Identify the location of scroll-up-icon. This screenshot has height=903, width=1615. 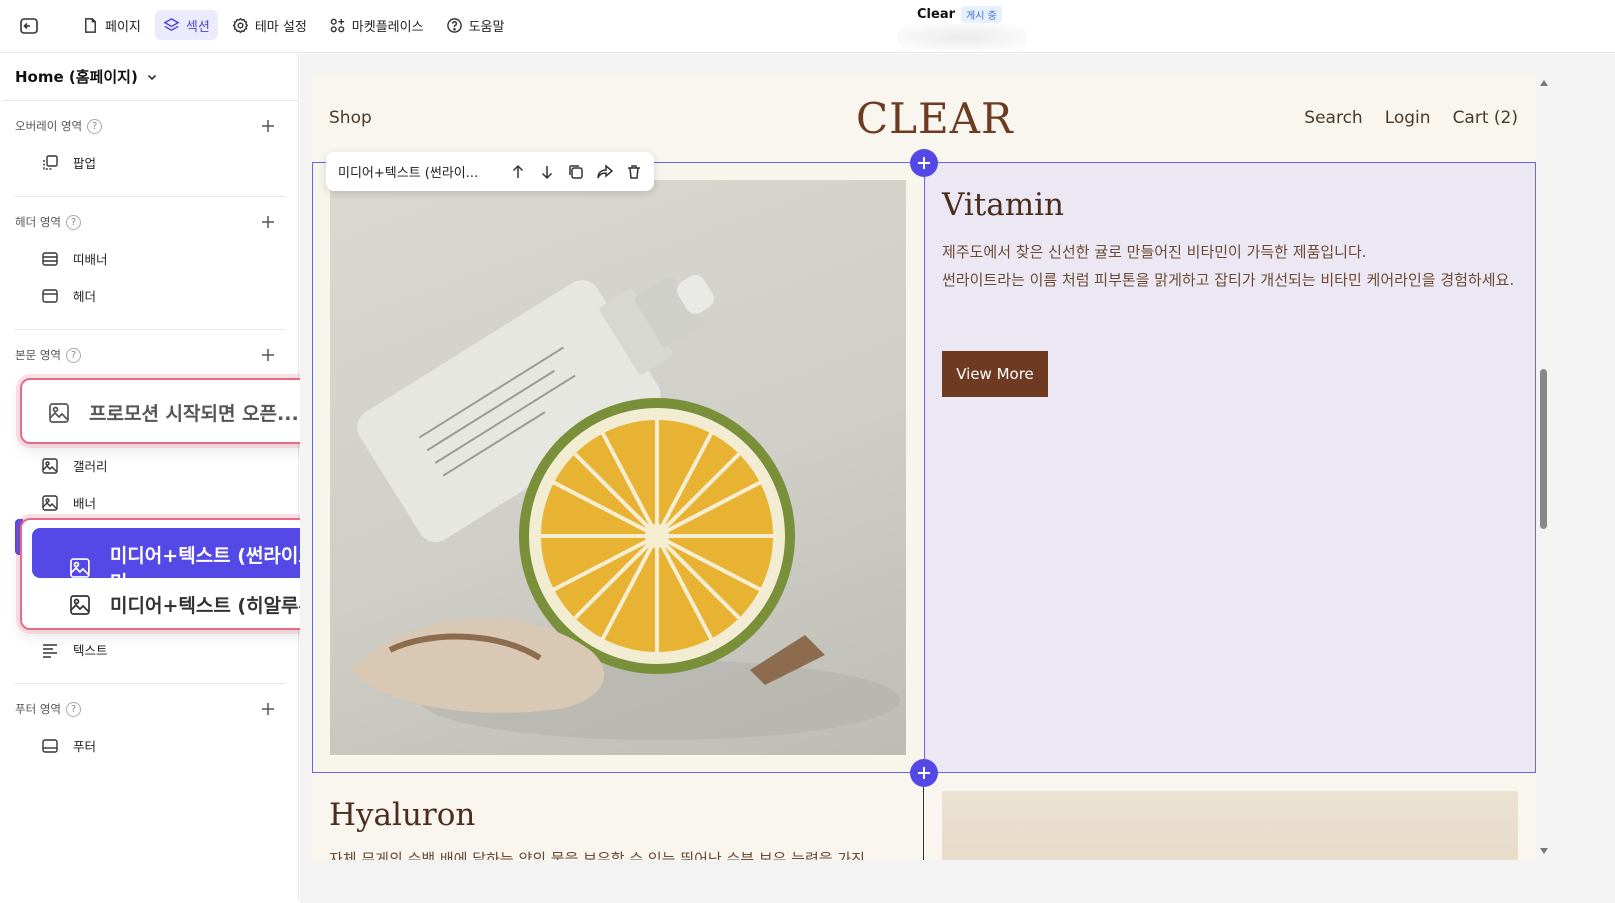
(1544, 83).